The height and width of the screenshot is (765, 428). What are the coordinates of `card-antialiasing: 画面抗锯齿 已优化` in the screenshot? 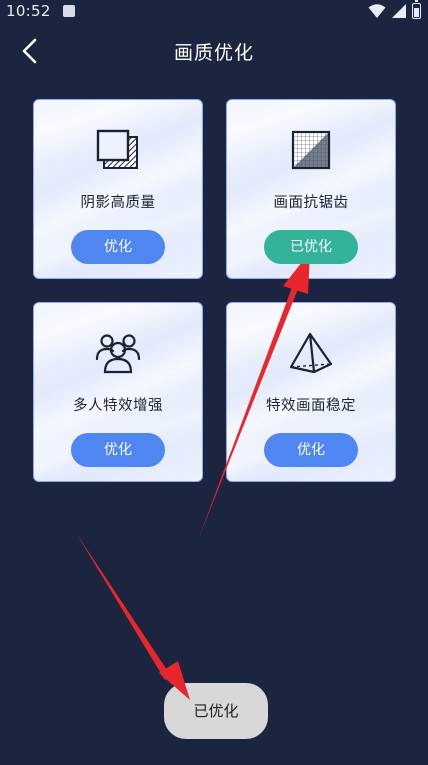 It's located at (311, 189).